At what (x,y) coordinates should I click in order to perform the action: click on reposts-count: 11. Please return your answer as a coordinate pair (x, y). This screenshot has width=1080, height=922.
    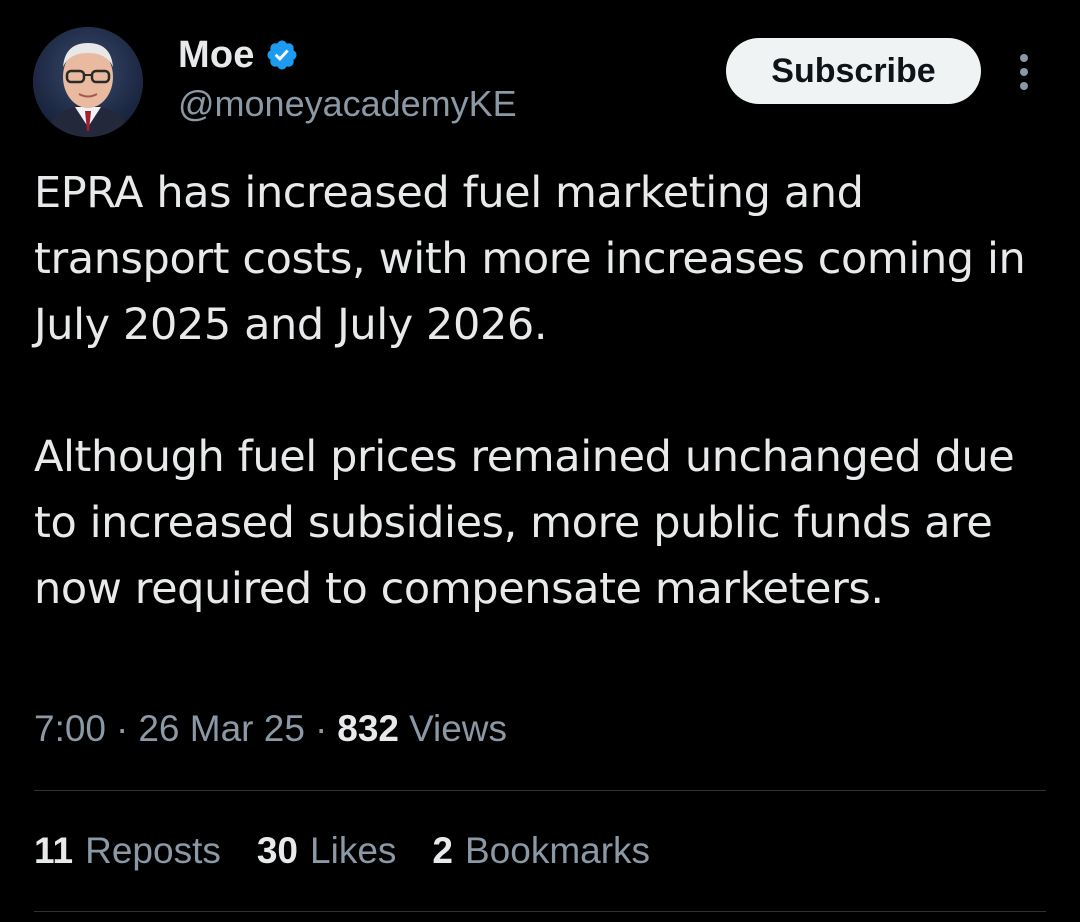
    Looking at the image, I should click on (54, 850).